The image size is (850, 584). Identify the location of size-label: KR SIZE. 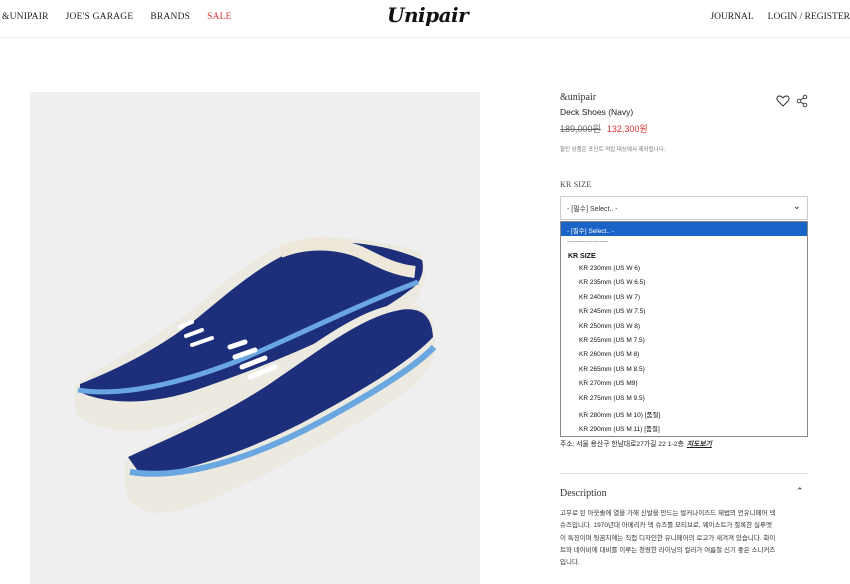
(576, 184).